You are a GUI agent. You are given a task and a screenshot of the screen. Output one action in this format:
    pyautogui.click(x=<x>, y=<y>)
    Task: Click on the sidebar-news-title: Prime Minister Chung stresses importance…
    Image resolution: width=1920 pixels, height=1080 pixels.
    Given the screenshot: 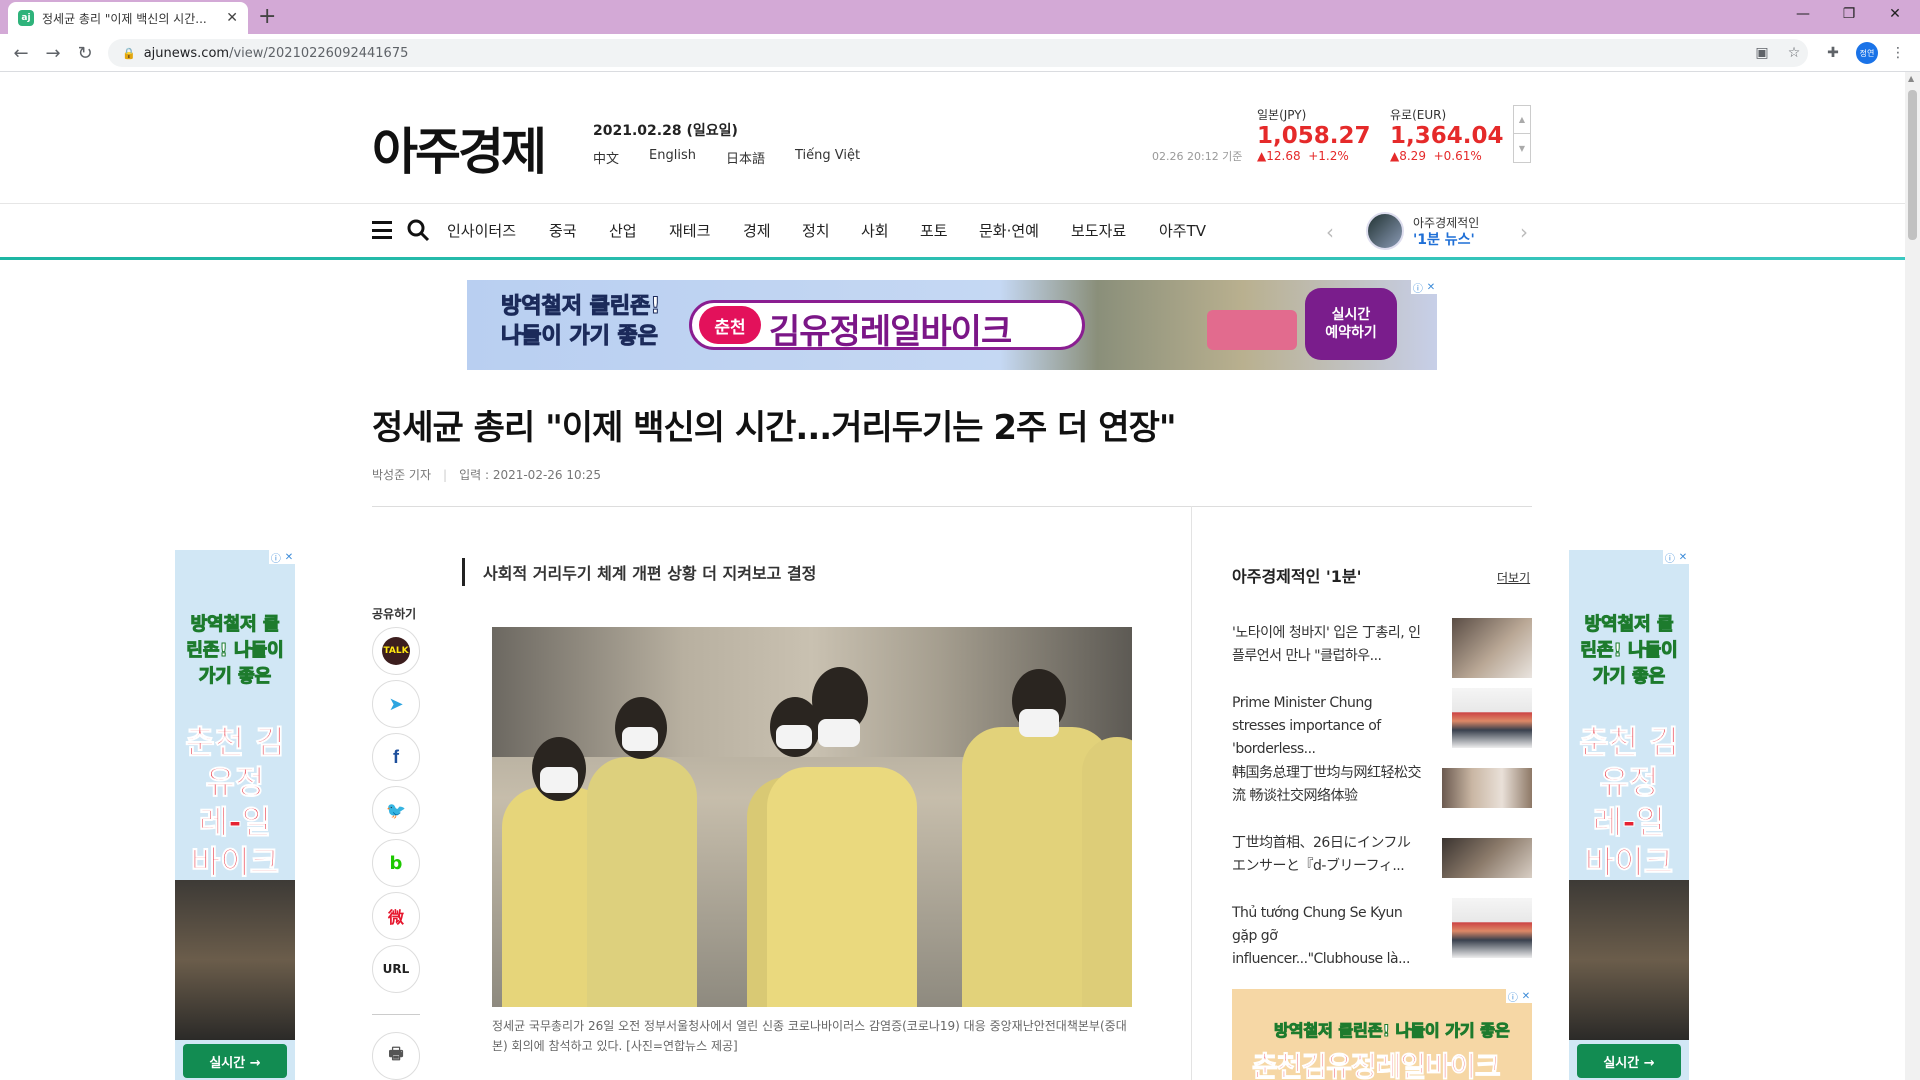 What is the action you would take?
    pyautogui.click(x=1327, y=726)
    